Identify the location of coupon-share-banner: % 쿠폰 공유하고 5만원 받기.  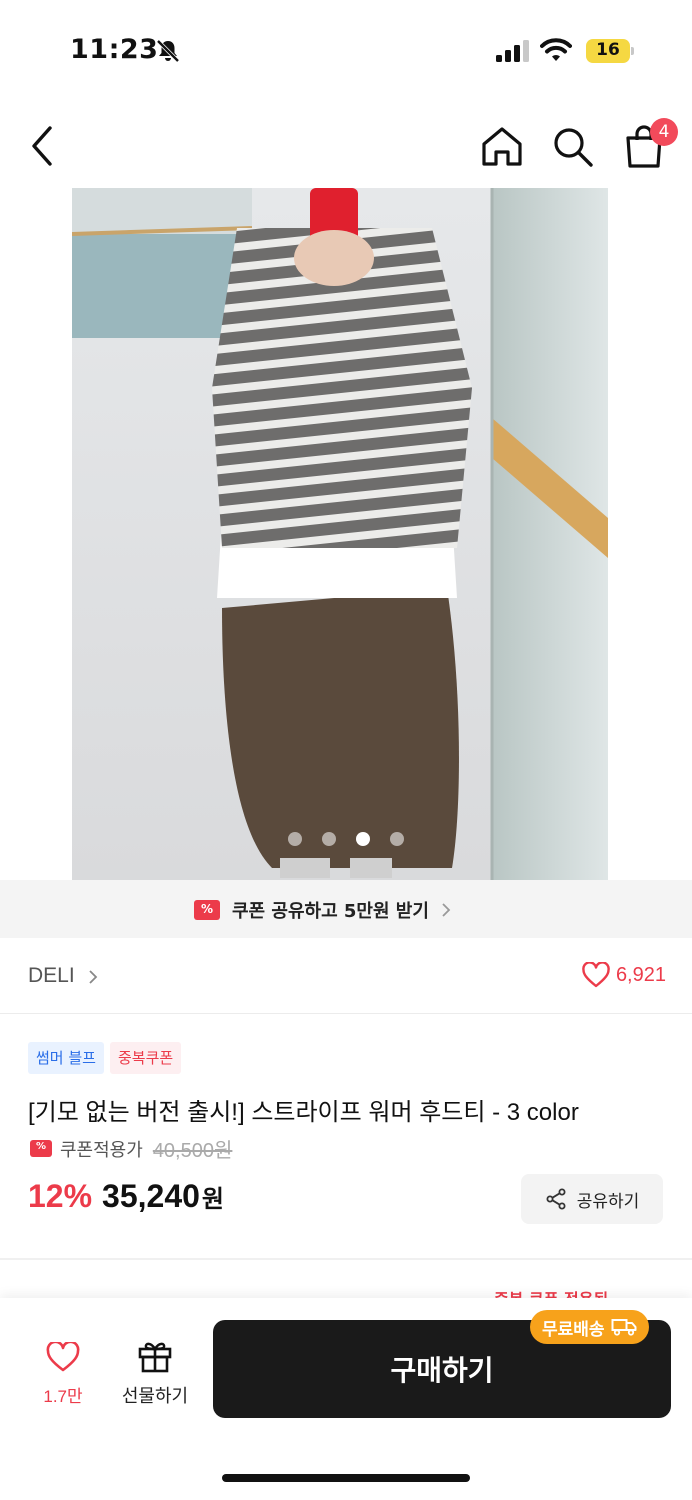
(346, 909).